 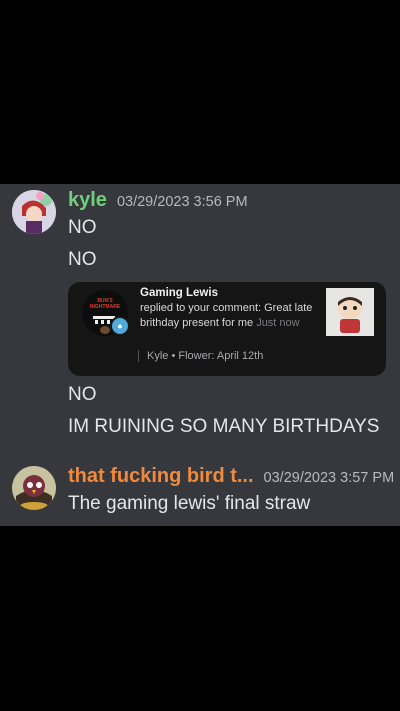 What do you see at coordinates (120, 326) in the screenshot?
I see `comment-icon: ●` at bounding box center [120, 326].